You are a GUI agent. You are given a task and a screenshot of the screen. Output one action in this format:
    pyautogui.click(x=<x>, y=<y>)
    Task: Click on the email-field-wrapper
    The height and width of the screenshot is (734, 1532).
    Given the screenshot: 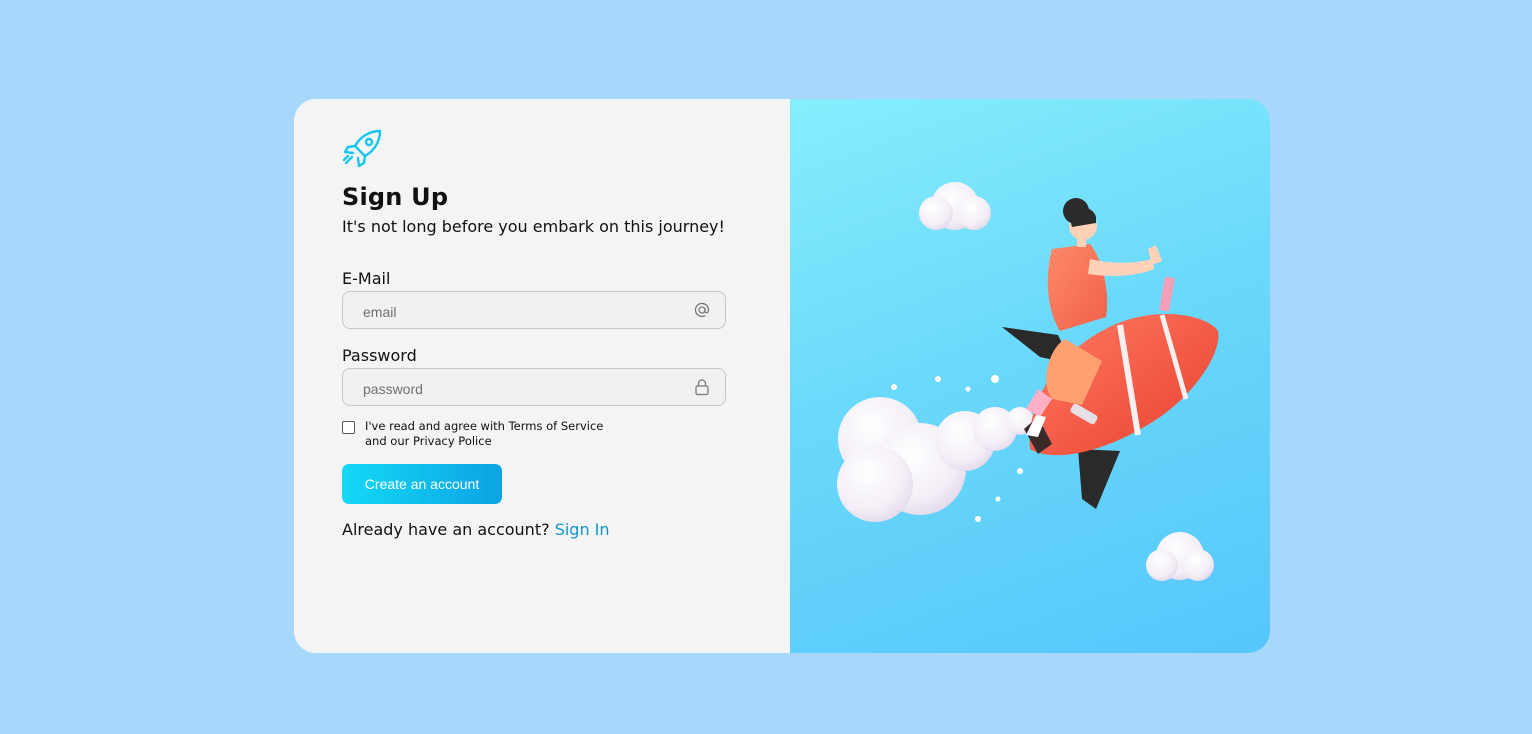 What is the action you would take?
    pyautogui.click(x=534, y=310)
    